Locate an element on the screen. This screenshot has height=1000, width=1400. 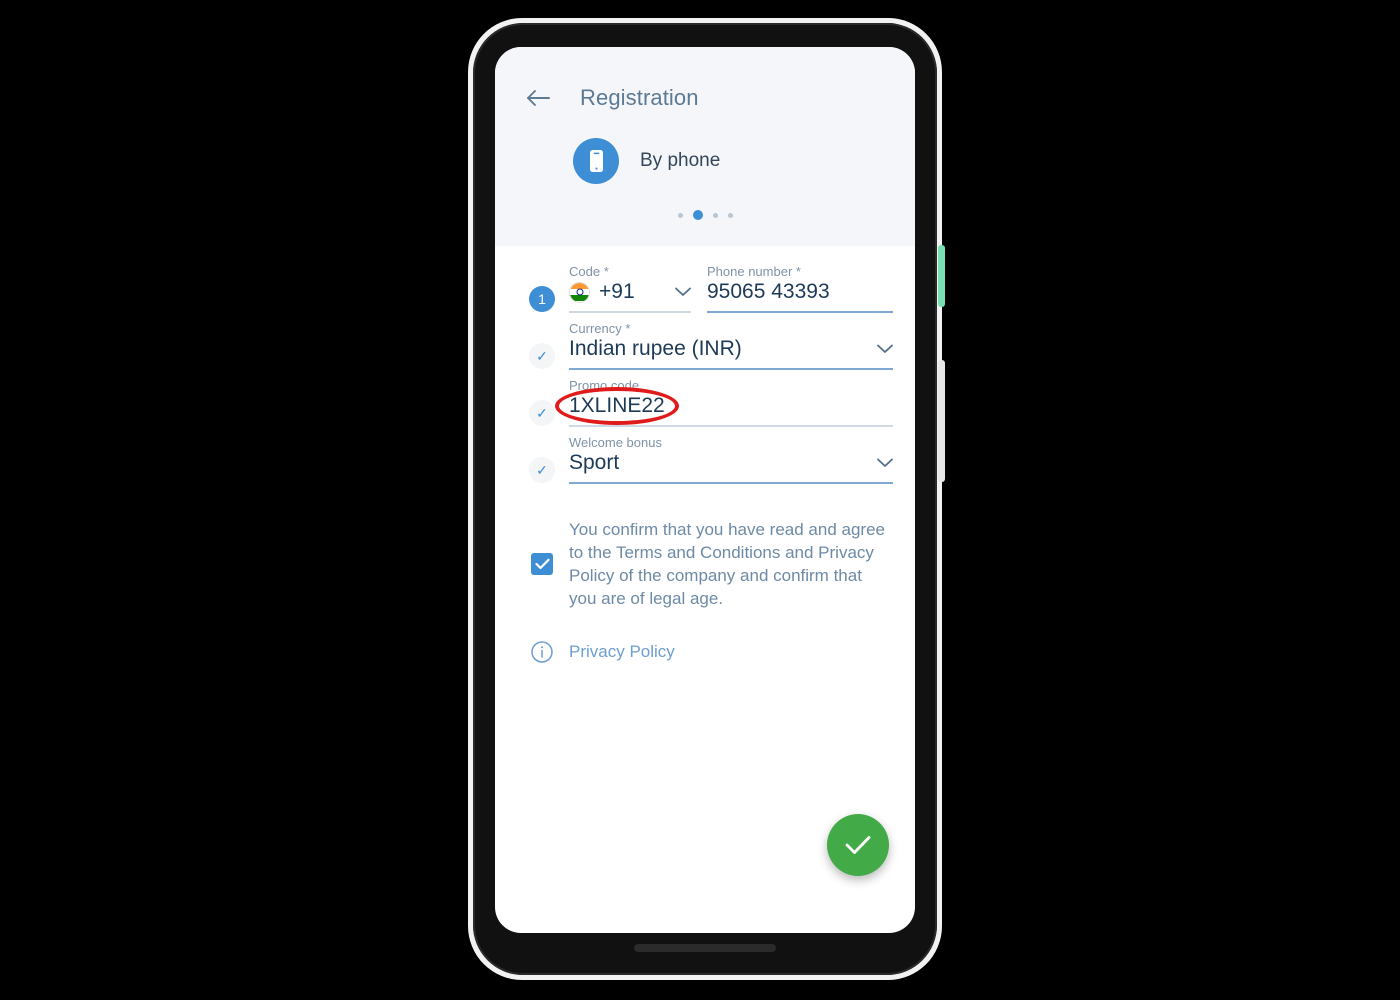
currency-field: Currency * Indian rupee (INR) is located at coordinates (731, 345).